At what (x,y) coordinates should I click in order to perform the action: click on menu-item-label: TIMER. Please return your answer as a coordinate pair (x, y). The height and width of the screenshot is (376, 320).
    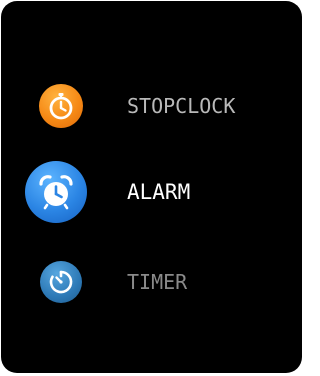
    Looking at the image, I should click on (157, 282).